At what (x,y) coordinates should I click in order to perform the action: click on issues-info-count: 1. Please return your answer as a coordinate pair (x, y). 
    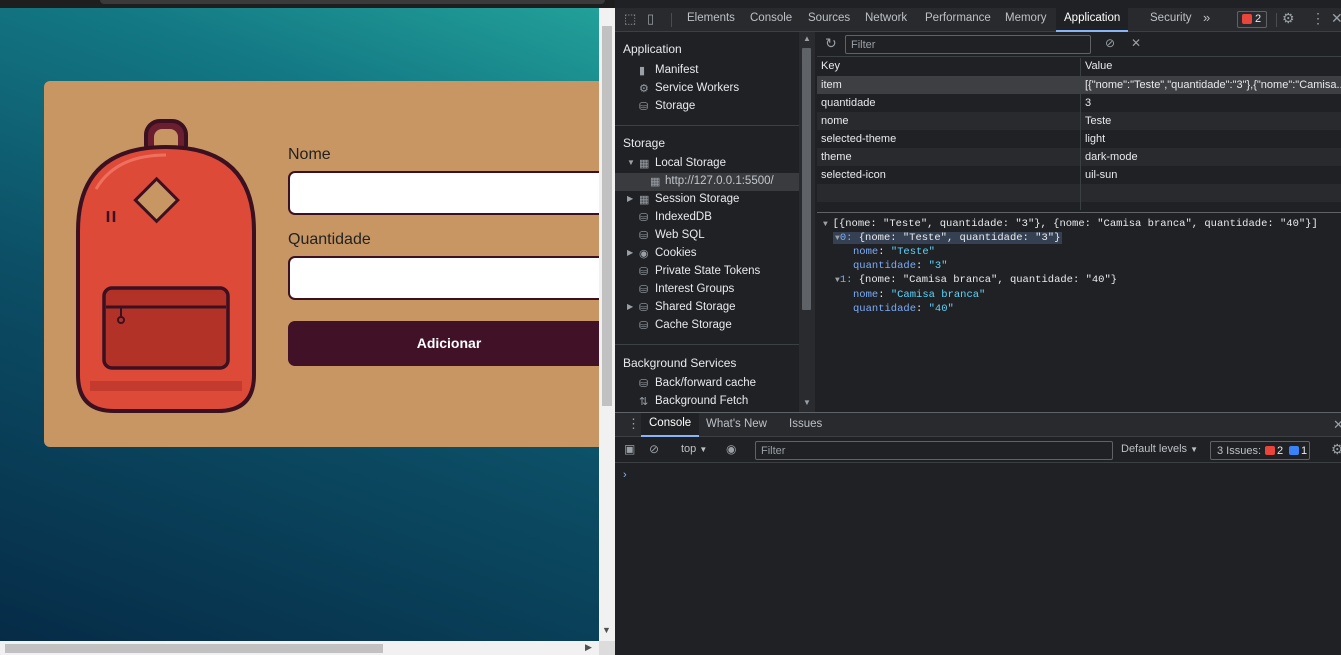
    Looking at the image, I should click on (1304, 451).